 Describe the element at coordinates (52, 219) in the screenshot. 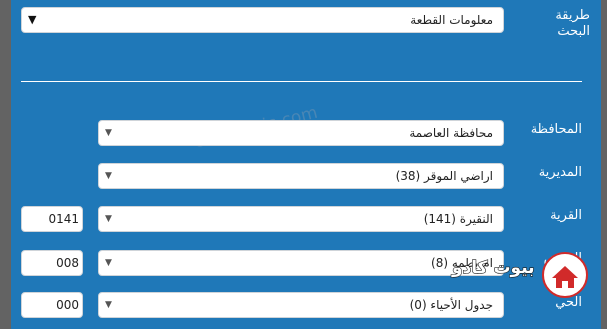

I see `village-code-input: 0141` at that location.